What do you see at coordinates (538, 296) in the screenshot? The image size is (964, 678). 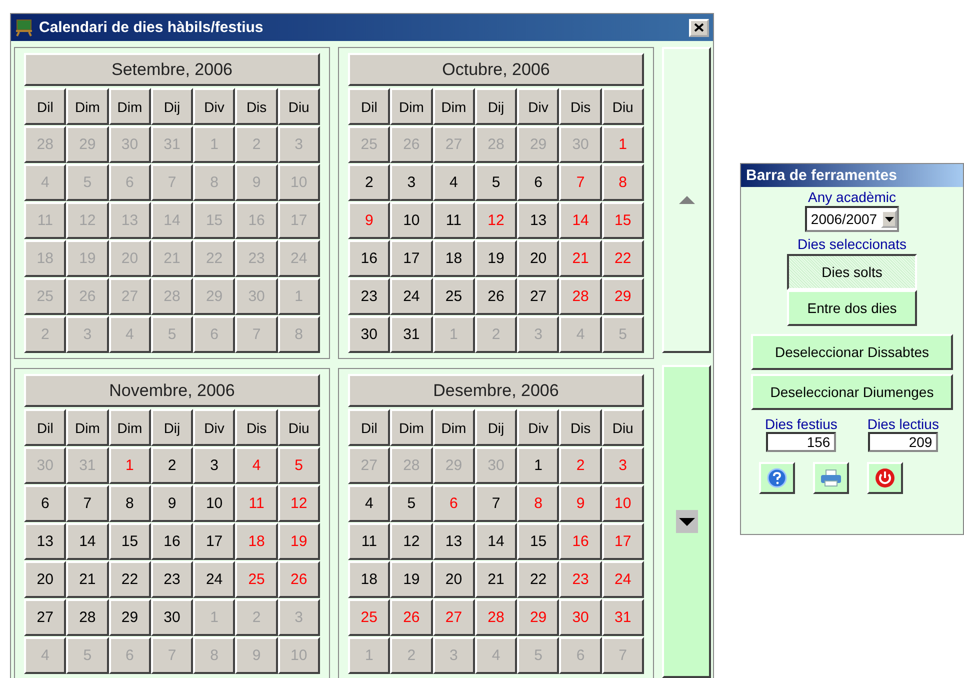 I see `day-button: 27` at bounding box center [538, 296].